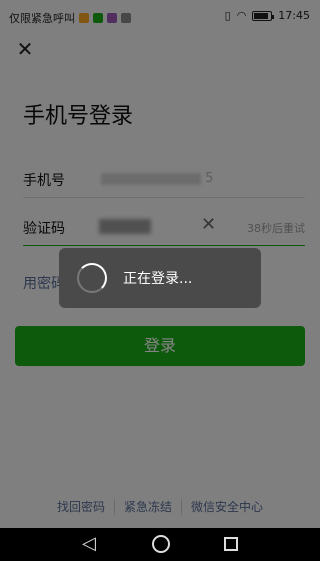  I want to click on home-icon, so click(161, 544).